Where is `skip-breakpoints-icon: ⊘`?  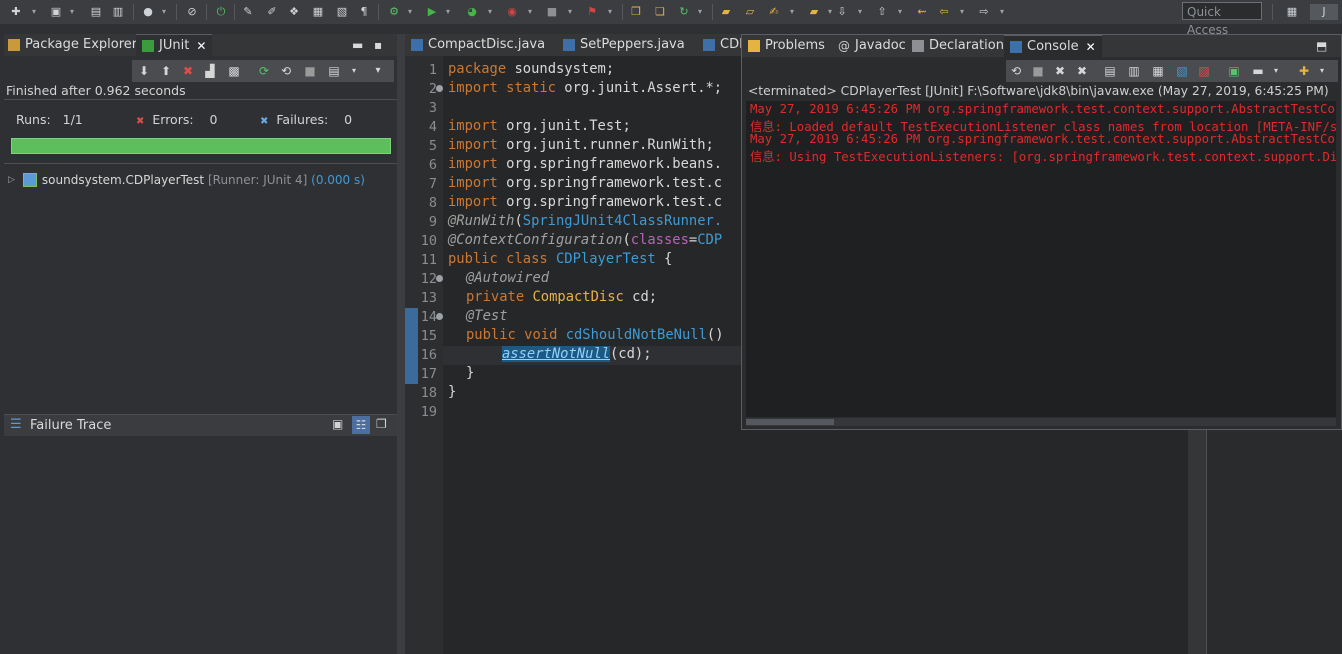
skip-breakpoints-icon: ⊘ is located at coordinates (192, 12).